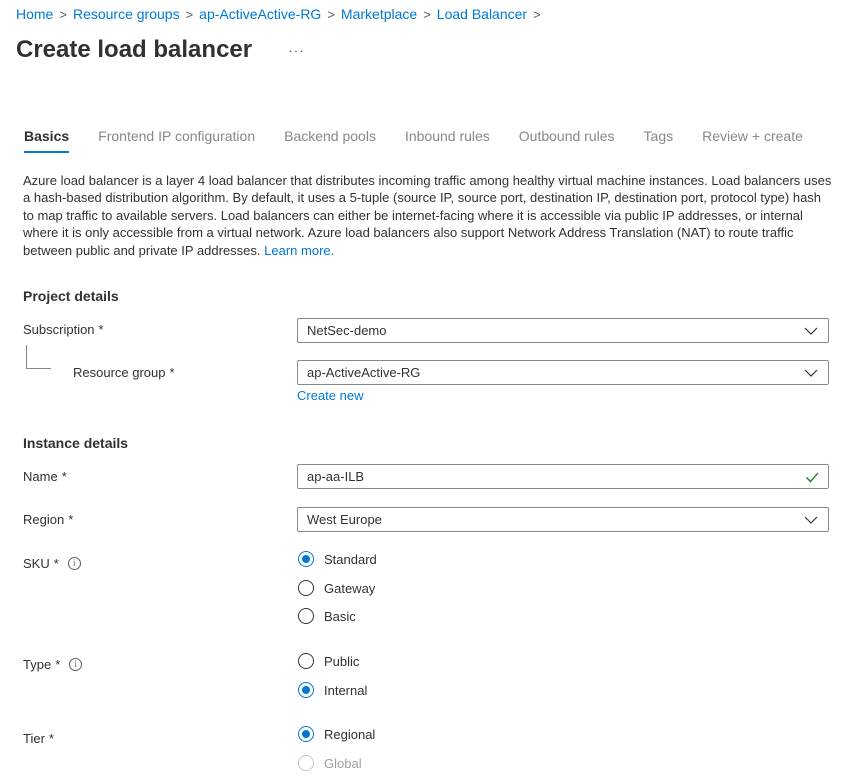 This screenshot has height=779, width=843. I want to click on name-input: ap-aa-ILB, so click(563, 476).